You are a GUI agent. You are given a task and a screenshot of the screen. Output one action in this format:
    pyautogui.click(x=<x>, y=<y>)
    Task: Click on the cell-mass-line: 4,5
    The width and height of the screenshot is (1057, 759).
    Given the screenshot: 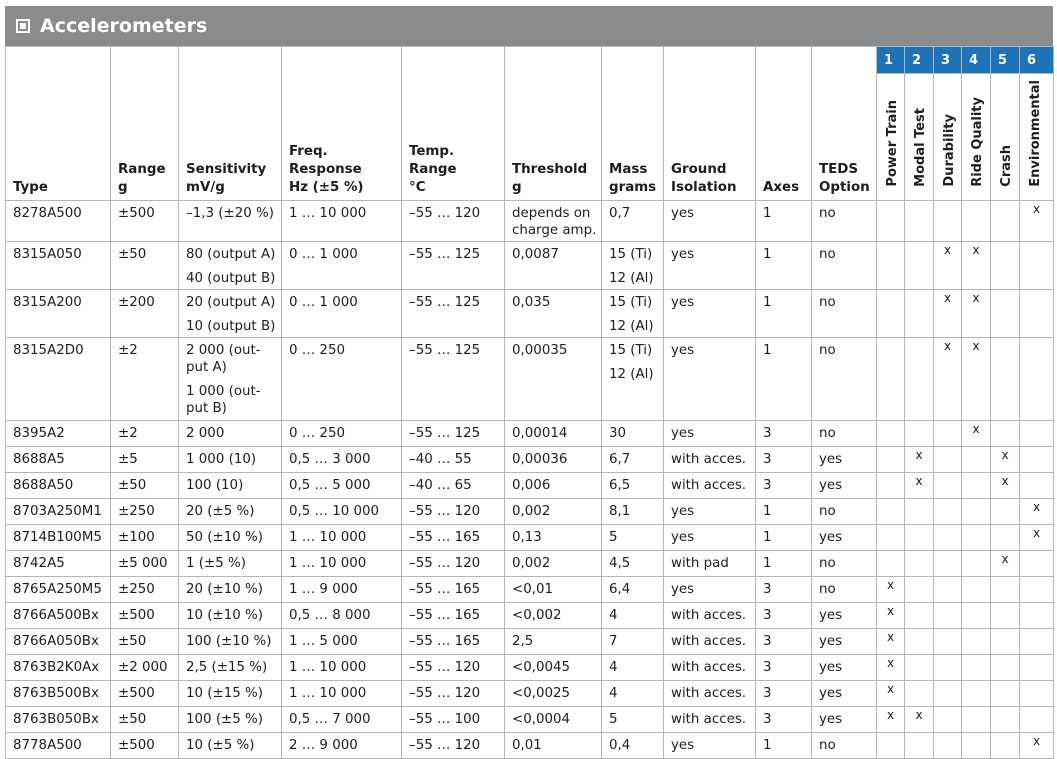 What is the action you would take?
    pyautogui.click(x=620, y=563)
    